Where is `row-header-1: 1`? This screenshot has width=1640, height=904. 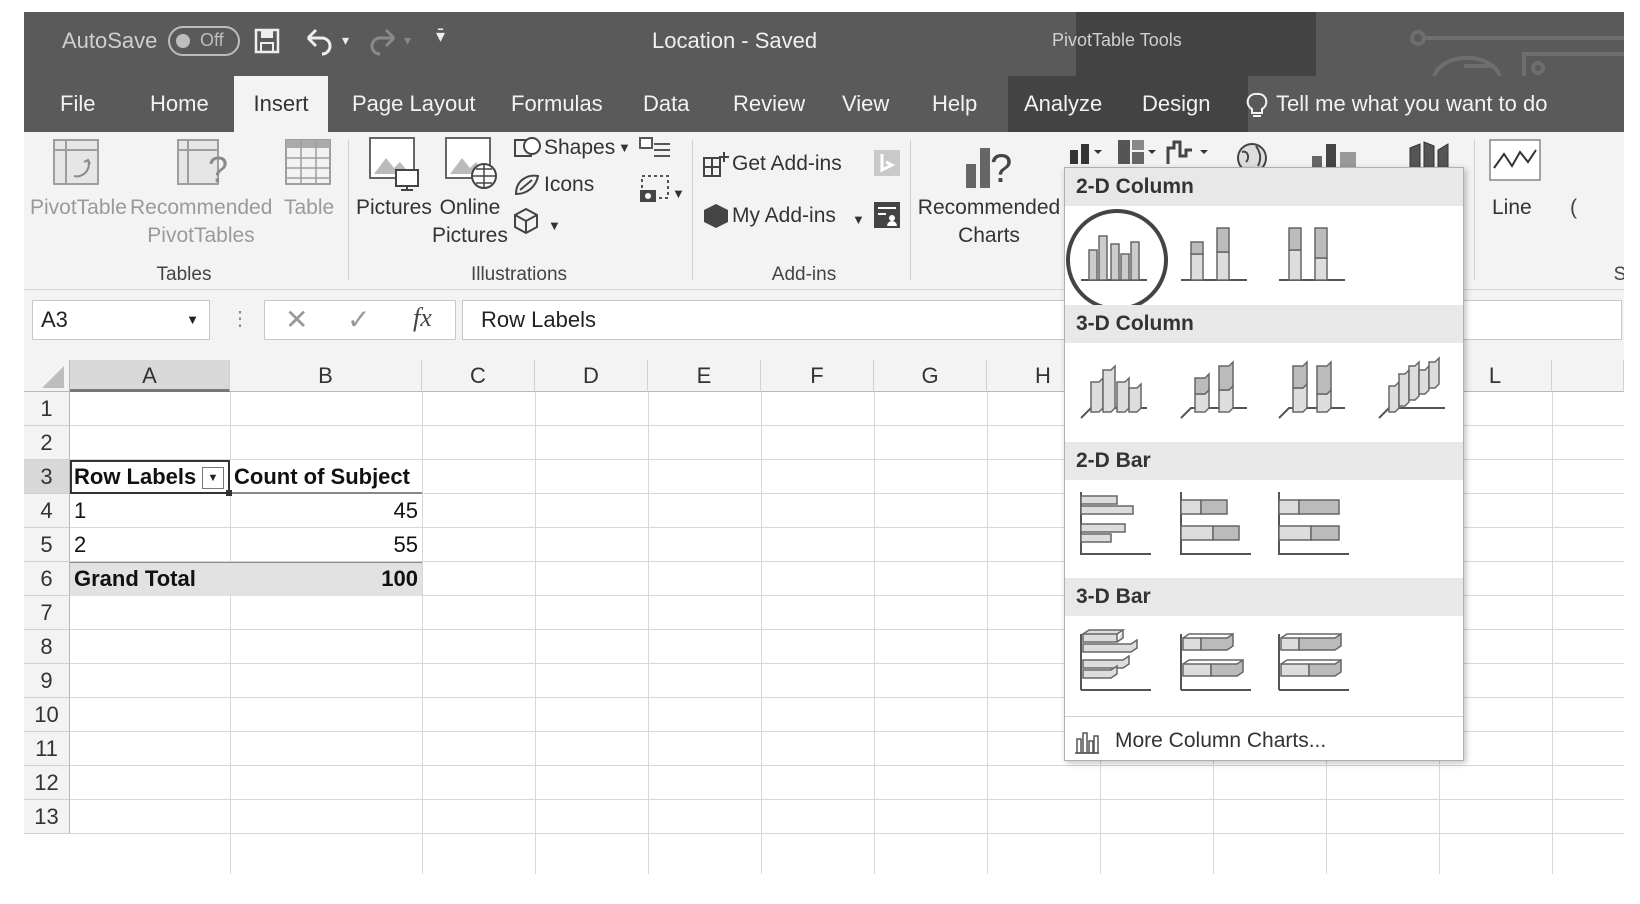
row-header-1: 1 is located at coordinates (47, 409).